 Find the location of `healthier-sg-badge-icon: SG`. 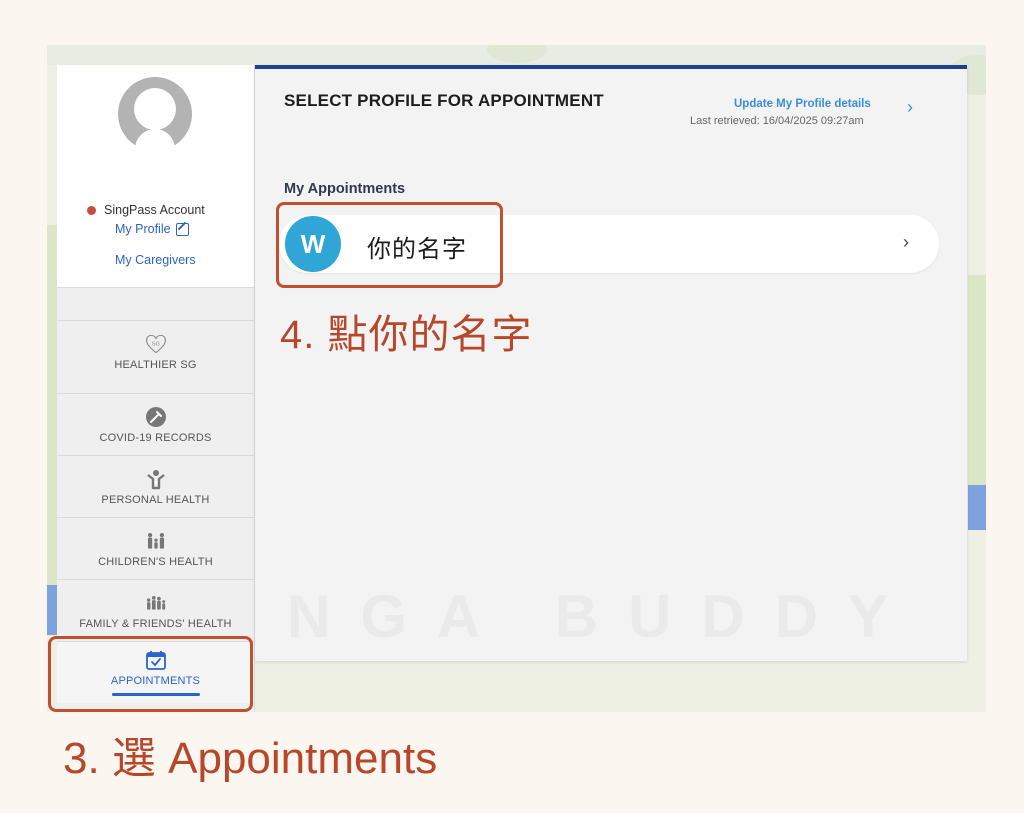

healthier-sg-badge-icon: SG is located at coordinates (156, 344).